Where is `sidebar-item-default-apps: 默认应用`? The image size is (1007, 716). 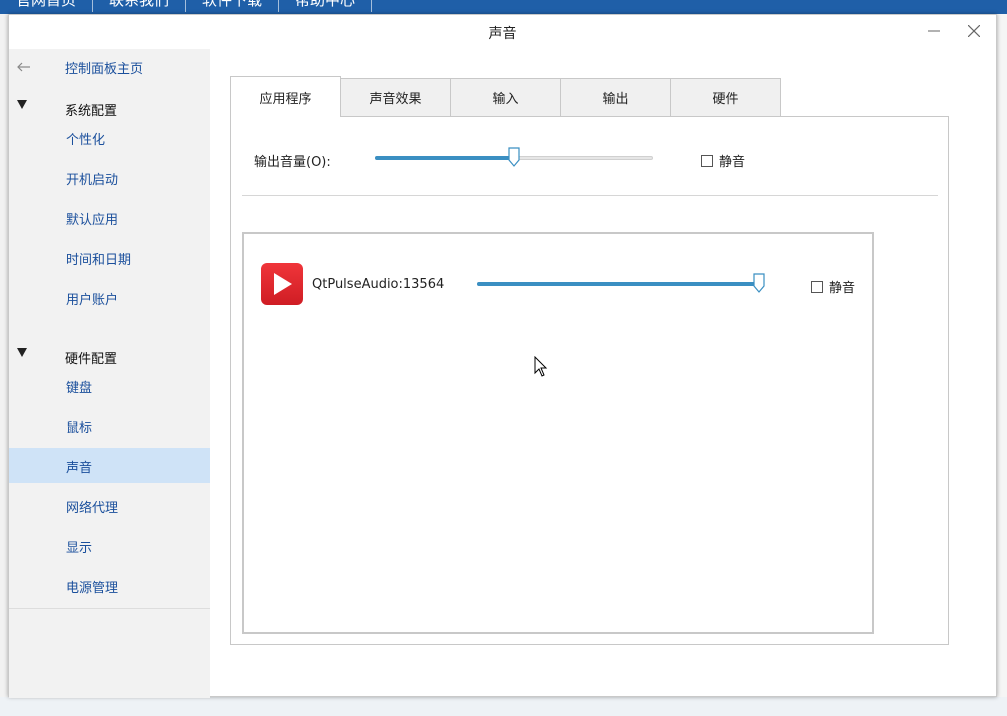 sidebar-item-default-apps: 默认应用 is located at coordinates (109, 217).